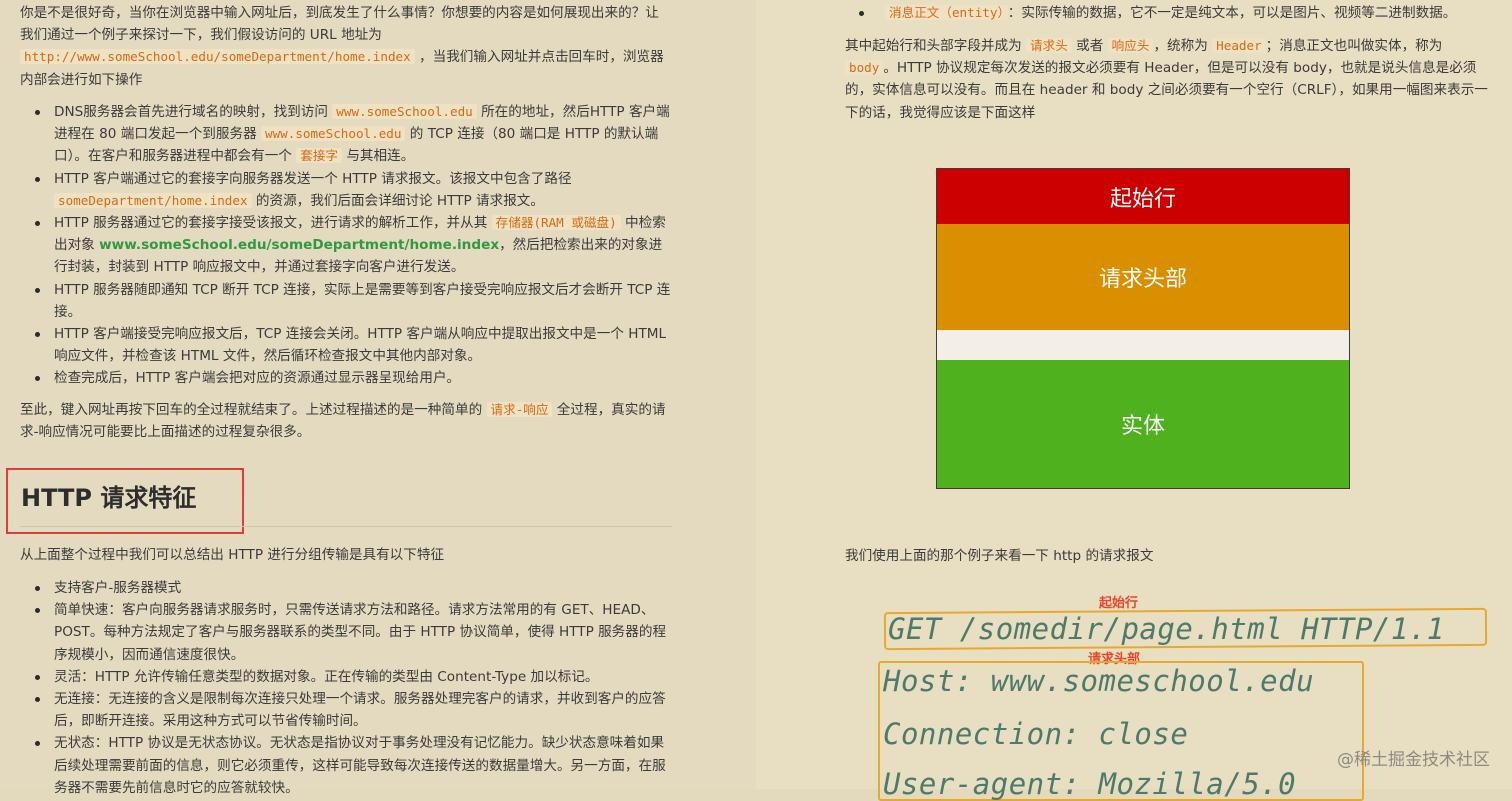 The image size is (1512, 801). Describe the element at coordinates (1089, 46) in the screenshot. I see `para-text: 或者` at that location.